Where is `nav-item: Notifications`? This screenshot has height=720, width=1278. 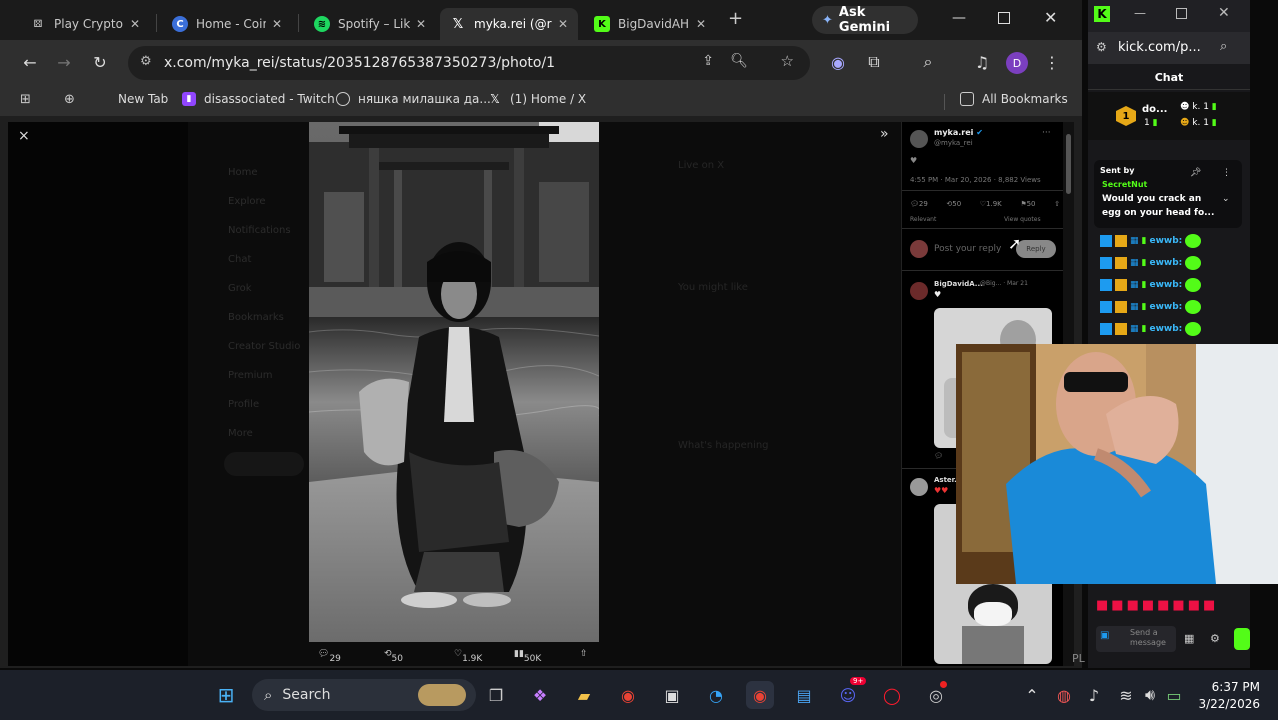 nav-item: Notifications is located at coordinates (264, 230).